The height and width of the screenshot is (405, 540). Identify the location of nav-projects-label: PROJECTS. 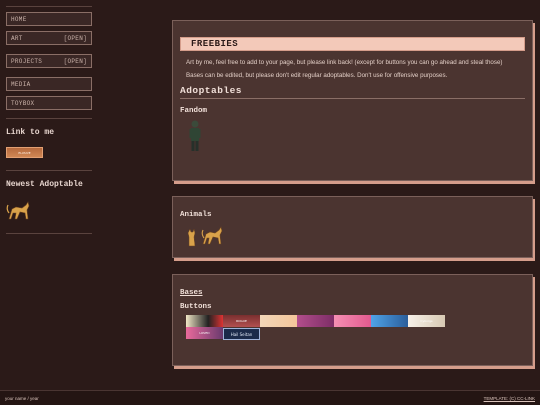
(27, 61).